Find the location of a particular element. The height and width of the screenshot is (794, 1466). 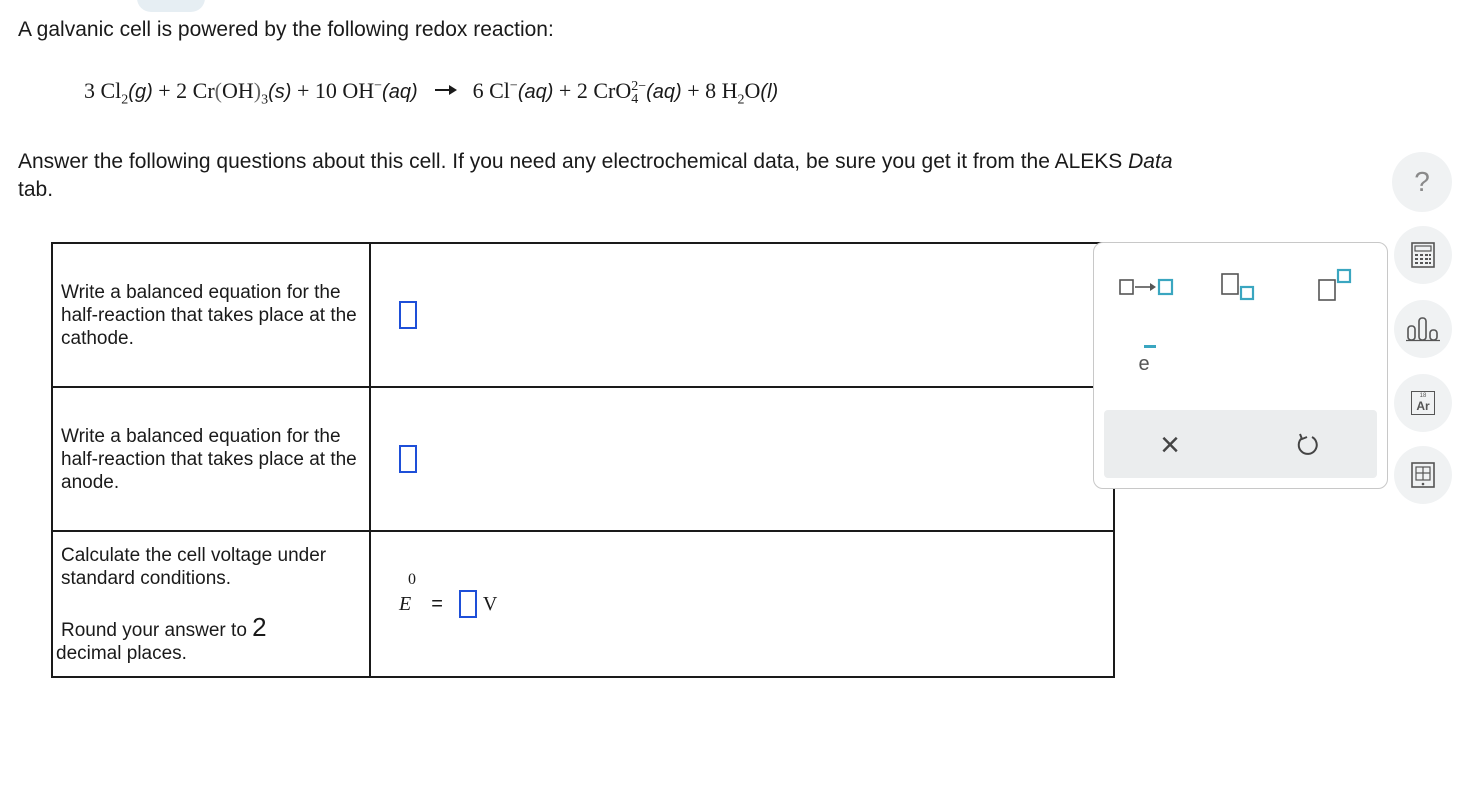

voltage-answer-input is located at coordinates (467, 604).